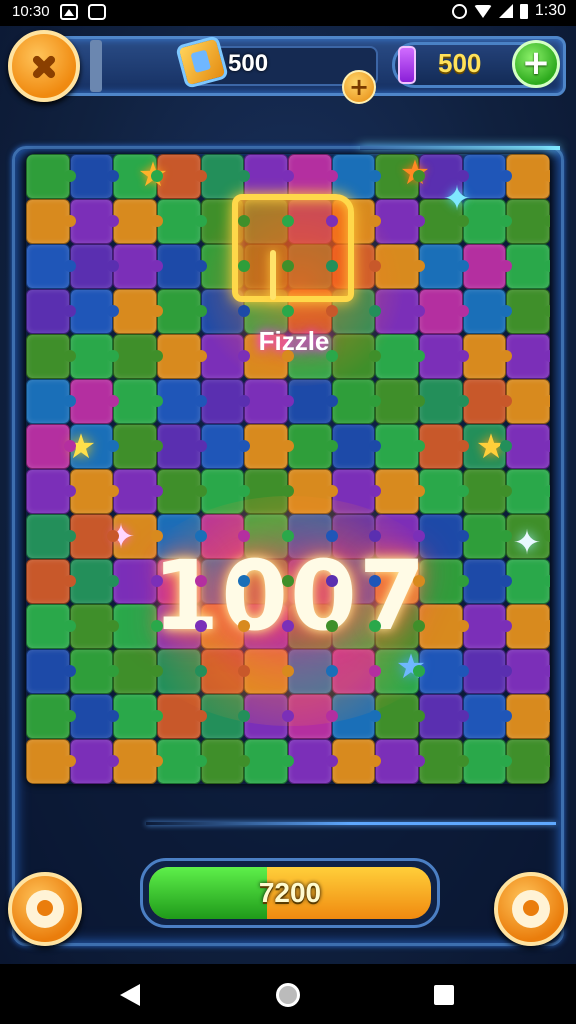 The height and width of the screenshot is (1024, 576). Describe the element at coordinates (44, 66) in the screenshot. I see `close-button` at that location.